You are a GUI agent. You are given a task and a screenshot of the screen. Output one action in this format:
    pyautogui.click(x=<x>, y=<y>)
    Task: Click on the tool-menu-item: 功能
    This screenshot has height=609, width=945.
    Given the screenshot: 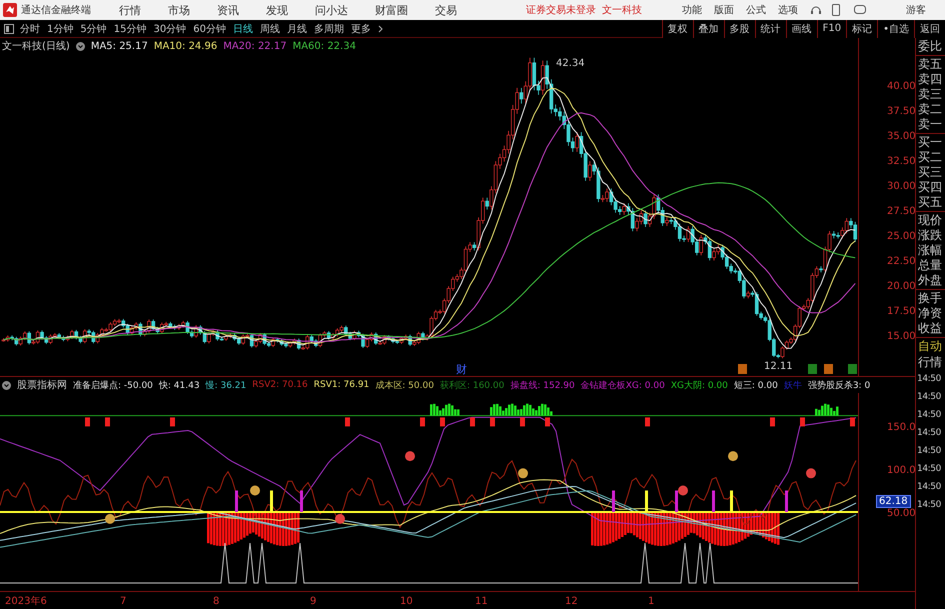 What is the action you would take?
    pyautogui.click(x=692, y=10)
    